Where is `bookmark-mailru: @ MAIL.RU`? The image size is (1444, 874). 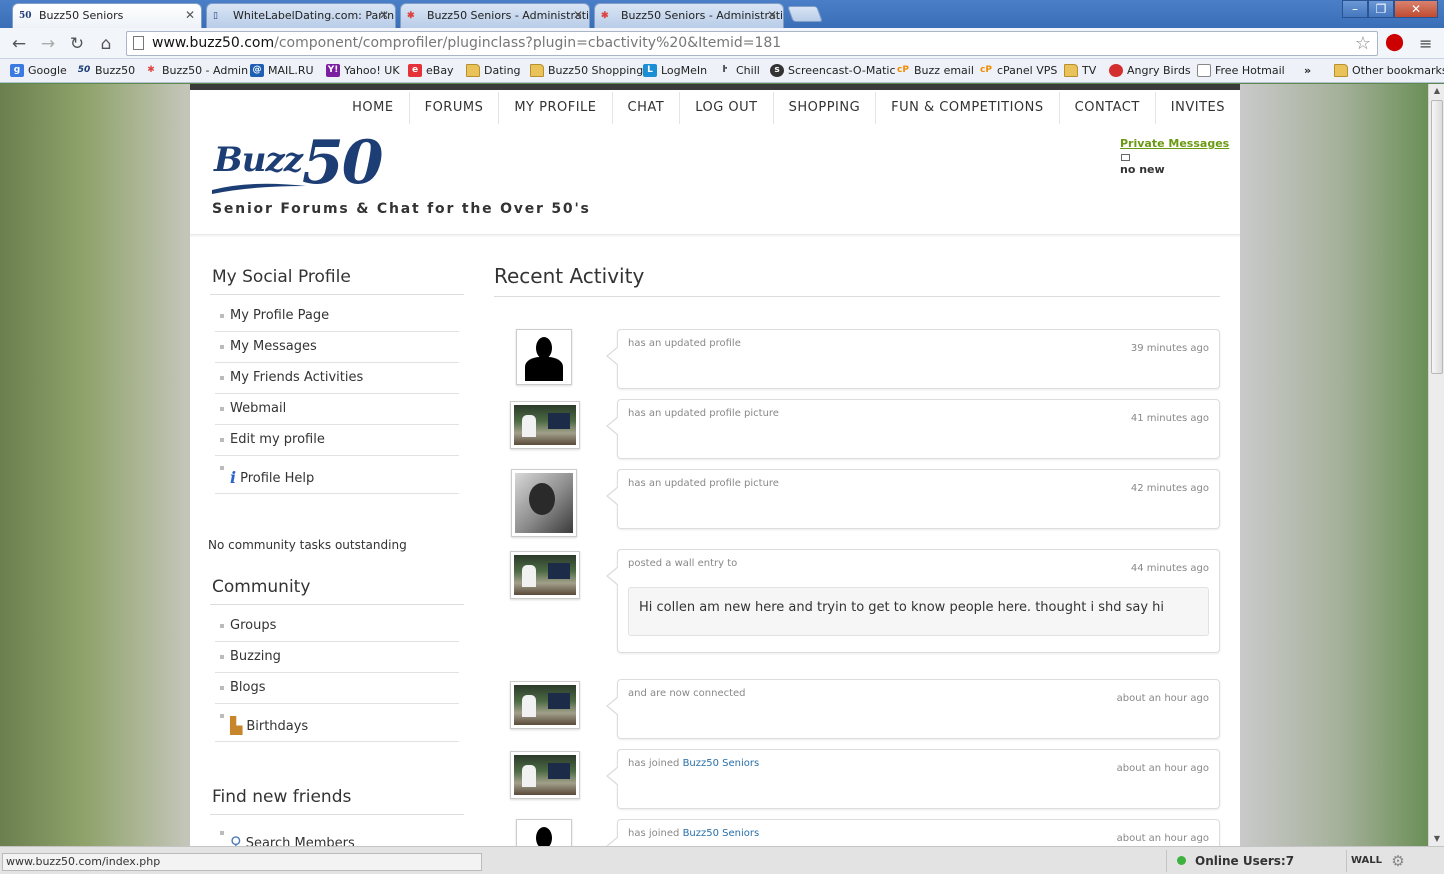
bookmark-mailru: @ MAIL.RU is located at coordinates (282, 71).